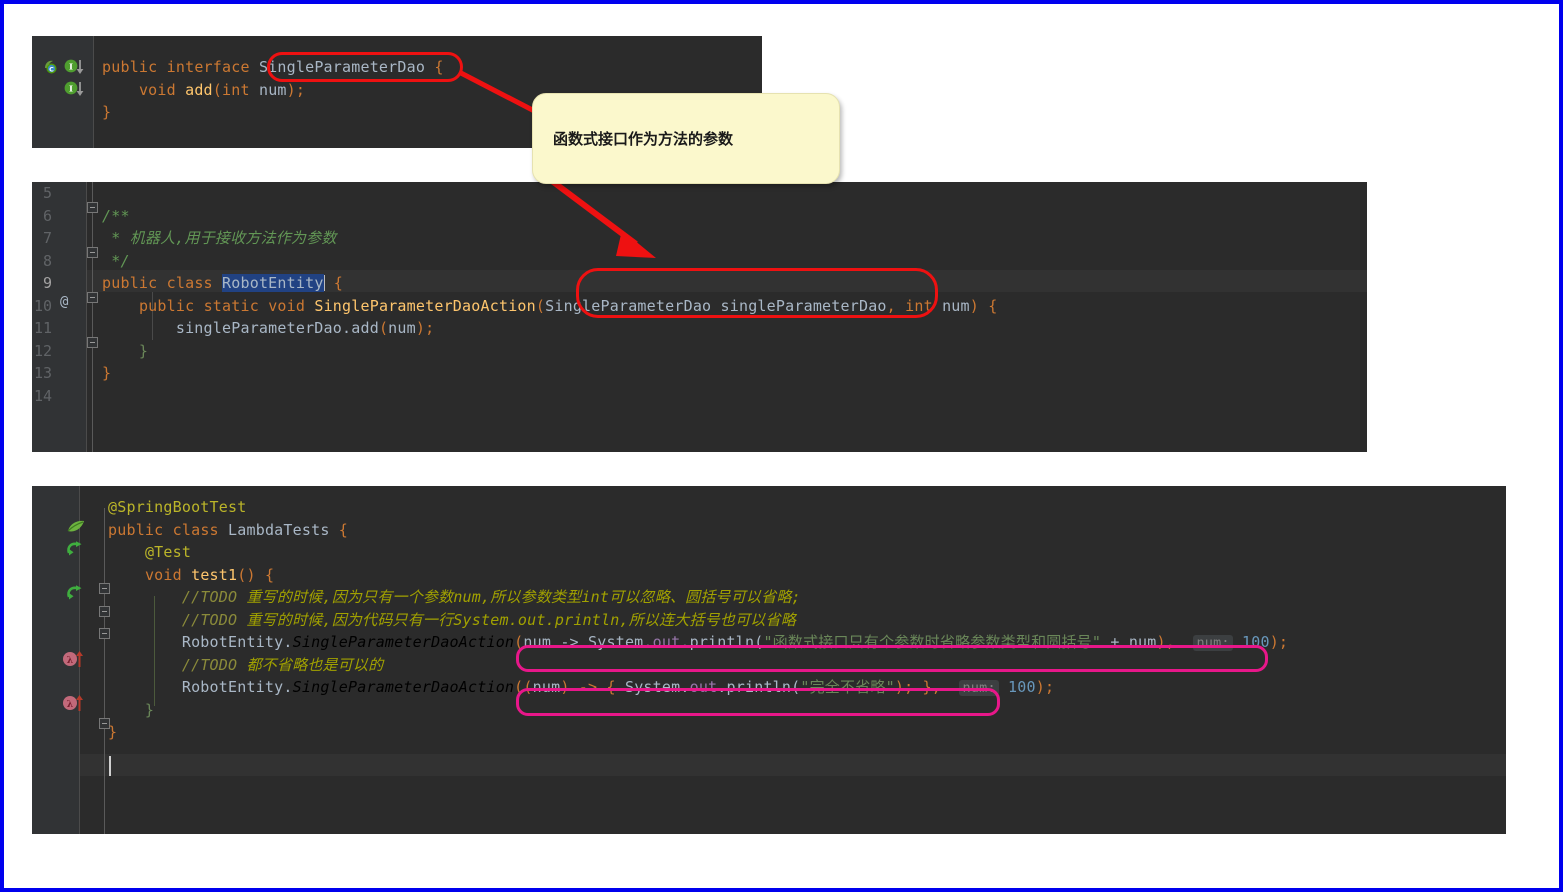 Image resolution: width=1563 pixels, height=892 pixels. Describe the element at coordinates (200, 529) in the screenshot. I see `code-token: class` at that location.